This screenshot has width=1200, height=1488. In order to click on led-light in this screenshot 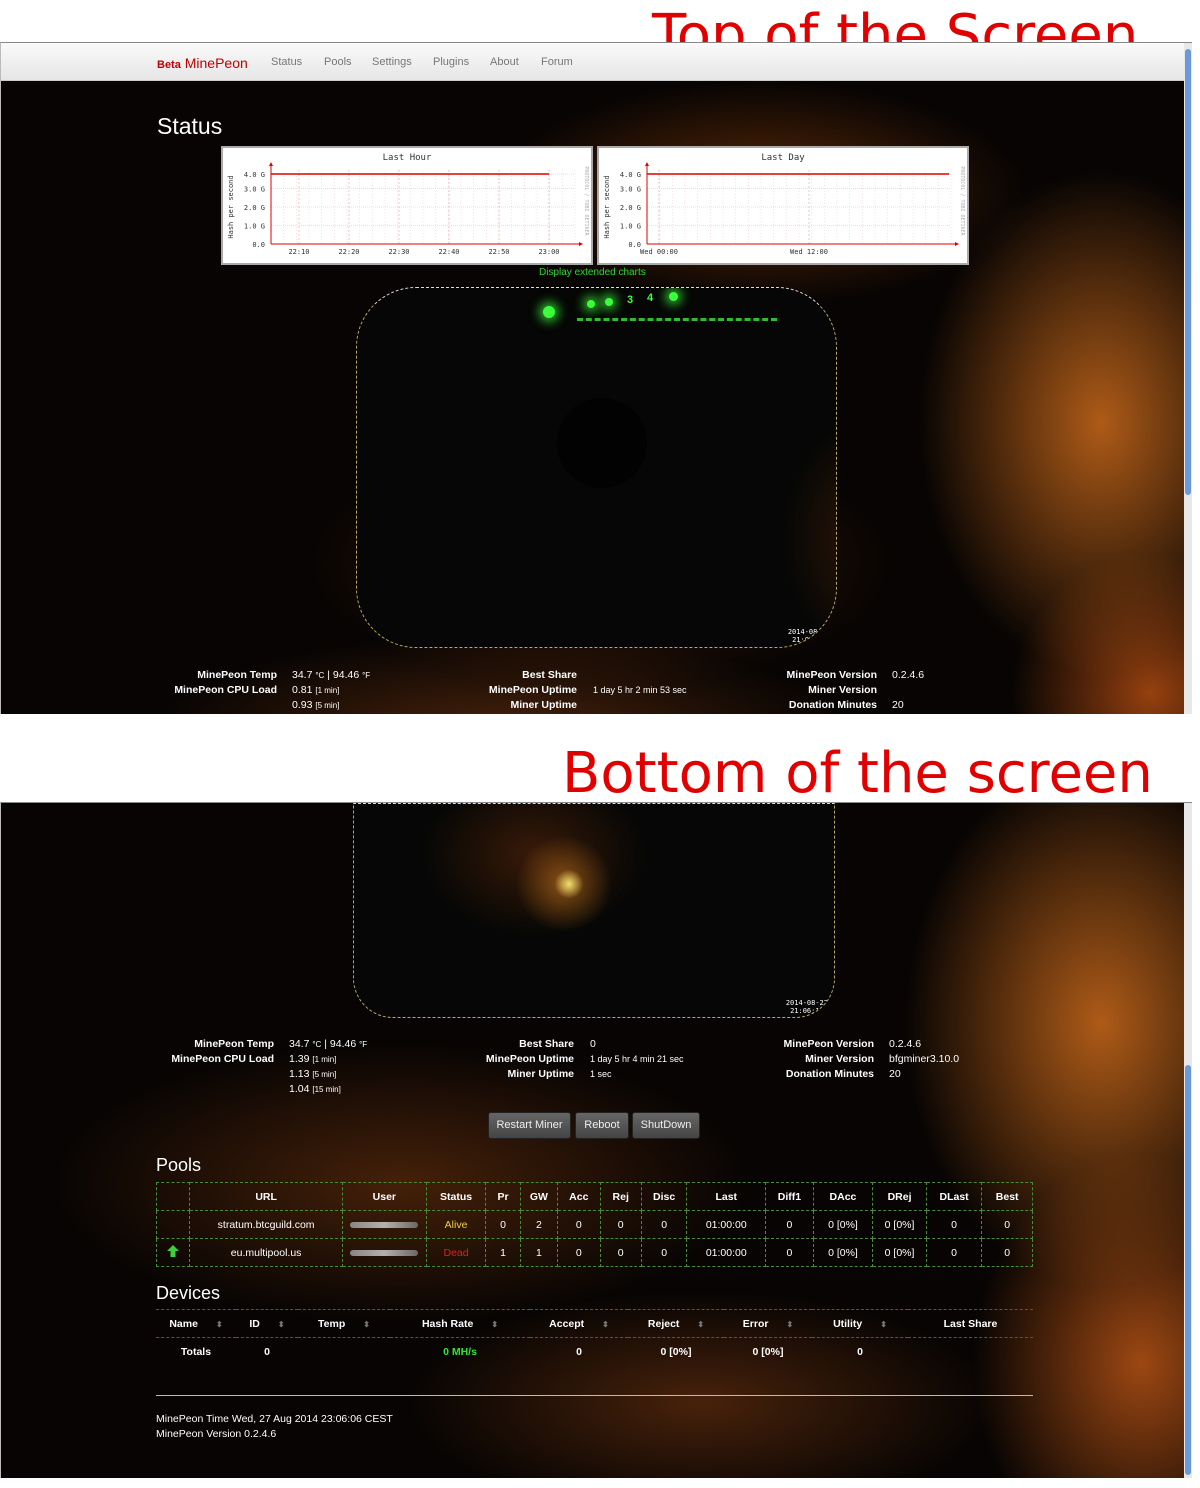, I will do `click(549, 312)`.